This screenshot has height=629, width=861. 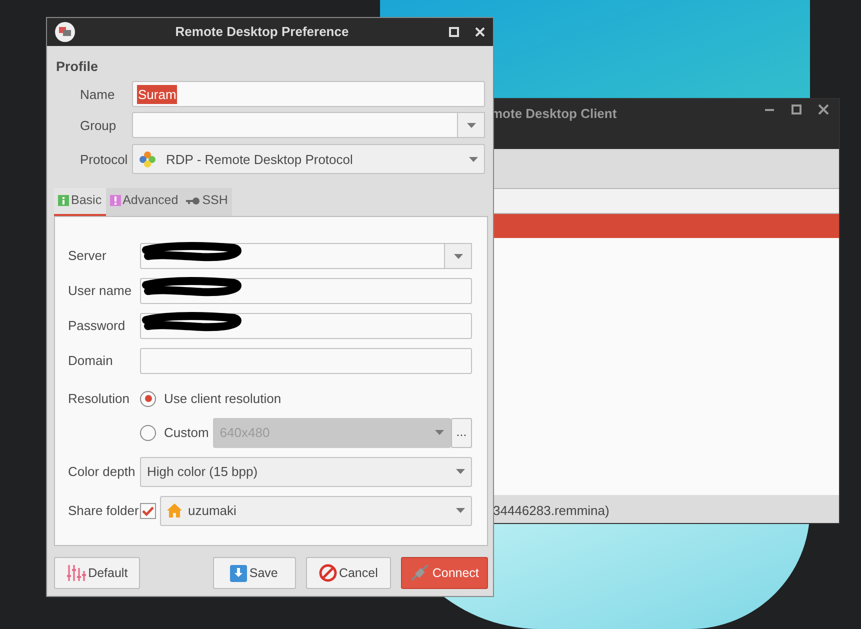 What do you see at coordinates (115, 200) in the screenshot?
I see `warning-icon` at bounding box center [115, 200].